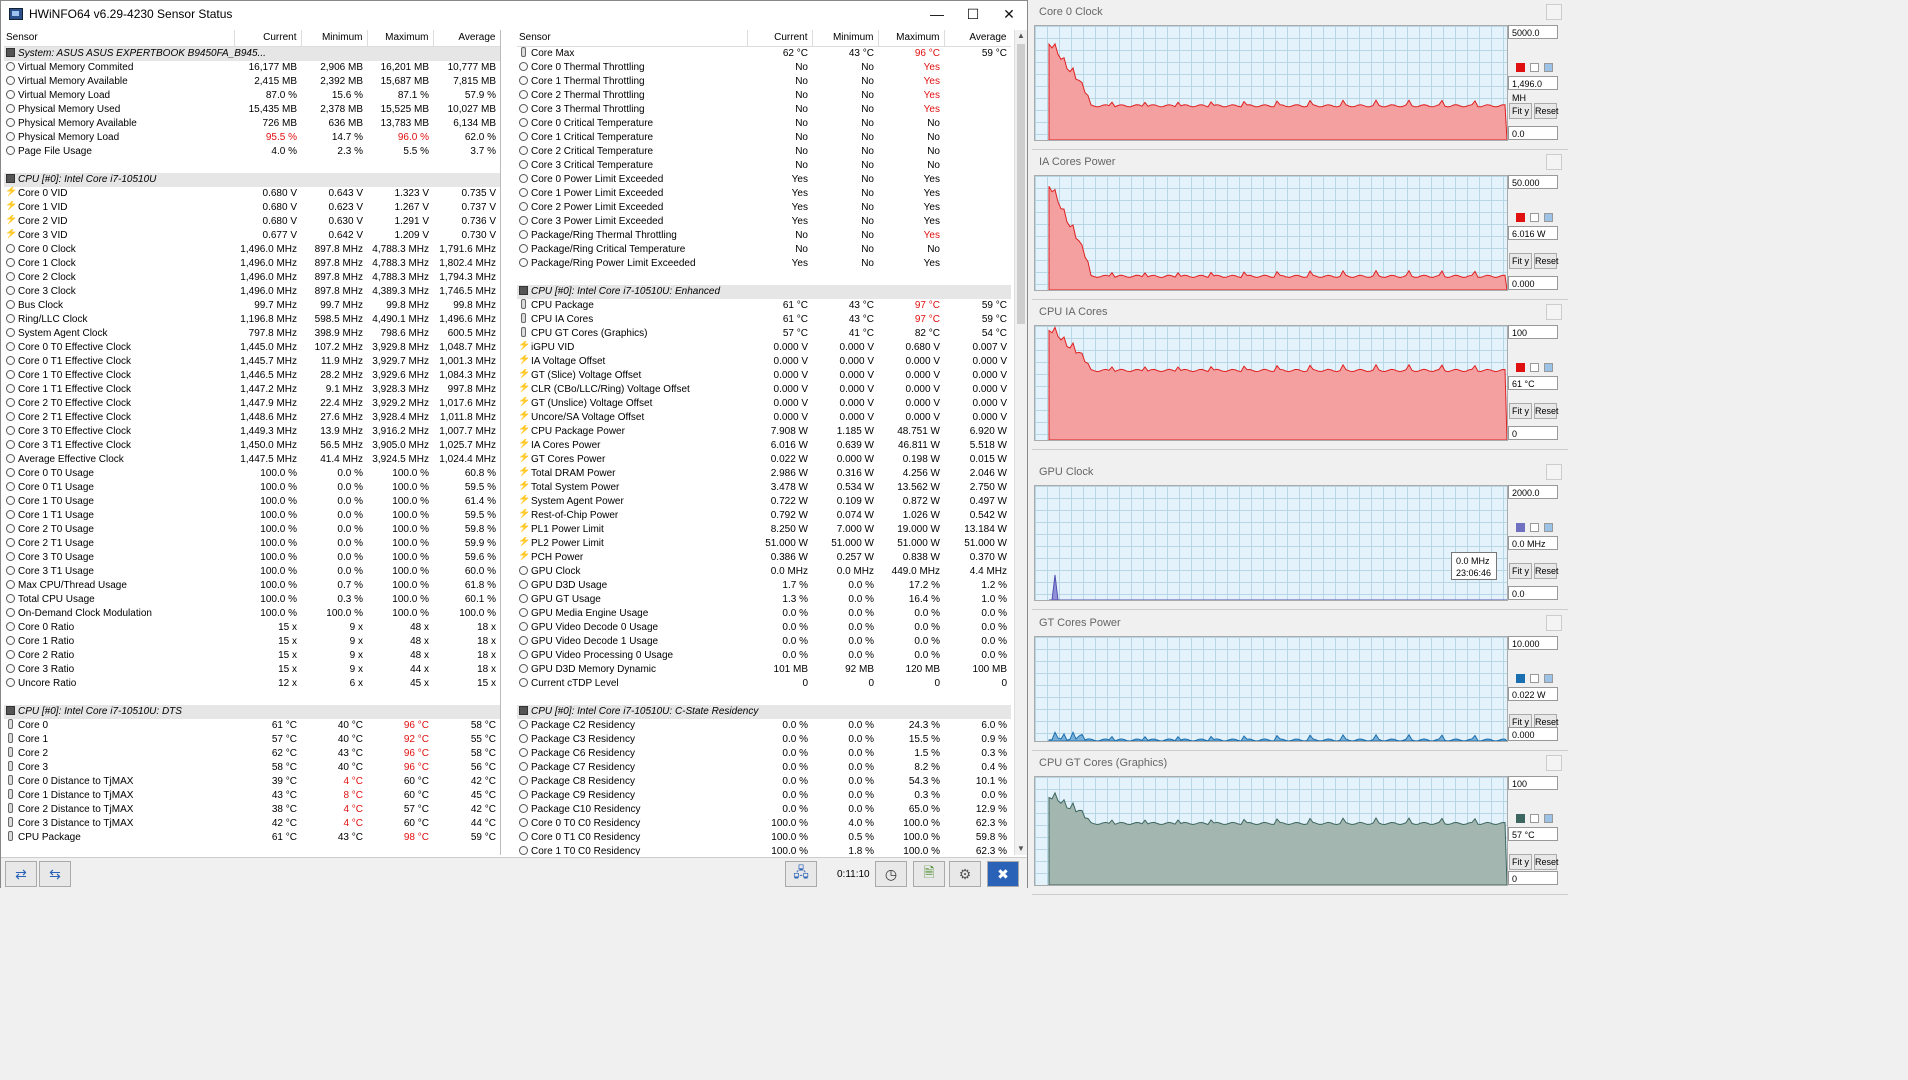 This screenshot has width=1908, height=1080. Describe the element at coordinates (1021, 184) in the screenshot. I see `scrollbar-thumb` at that location.